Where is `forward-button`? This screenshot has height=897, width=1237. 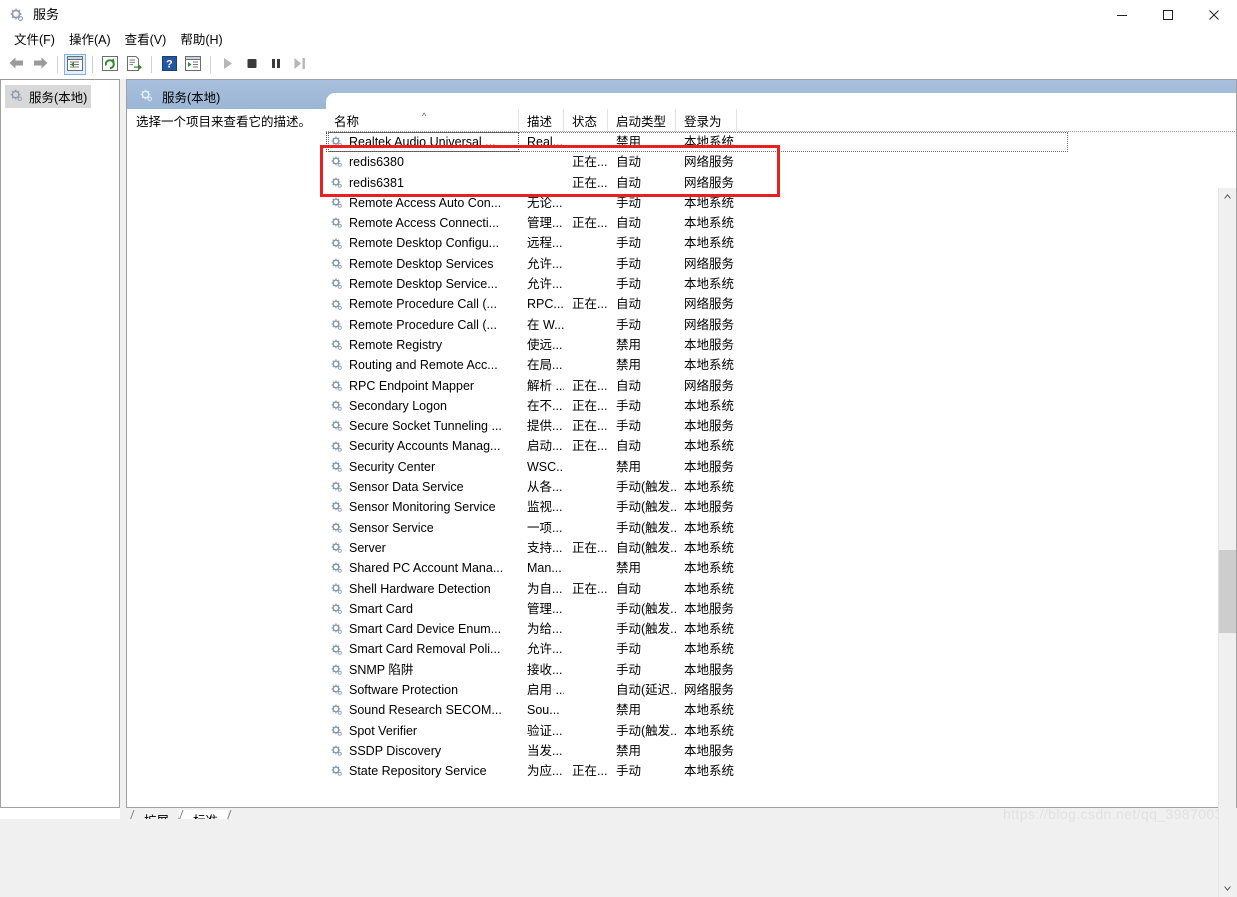 forward-button is located at coordinates (40, 64).